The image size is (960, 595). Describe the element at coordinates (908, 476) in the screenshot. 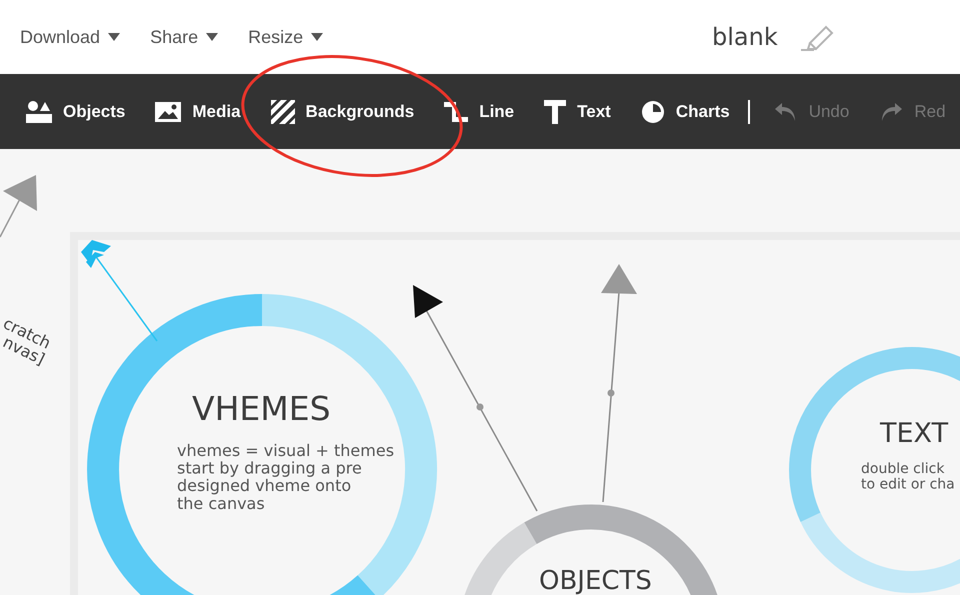

I see `circle-description: double click to edit or cha` at that location.